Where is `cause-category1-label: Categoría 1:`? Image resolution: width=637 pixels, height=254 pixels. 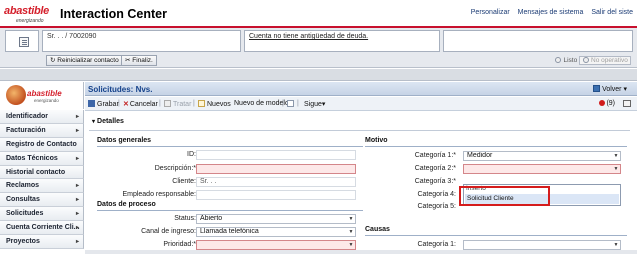 cause-category1-label: Categoría 1: is located at coordinates (436, 244).